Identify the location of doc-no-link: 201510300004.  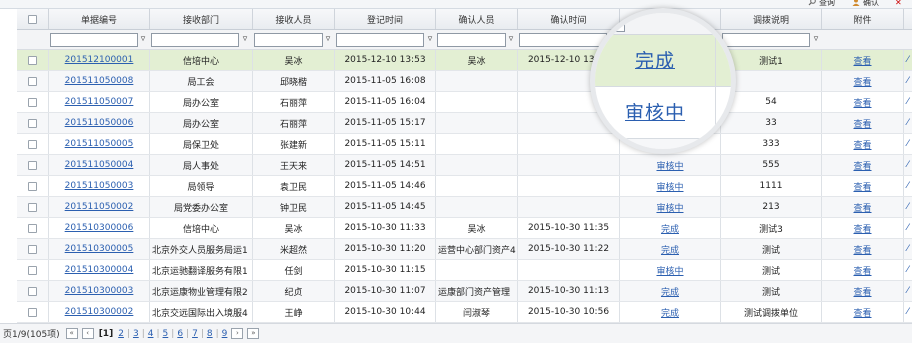
(99, 270).